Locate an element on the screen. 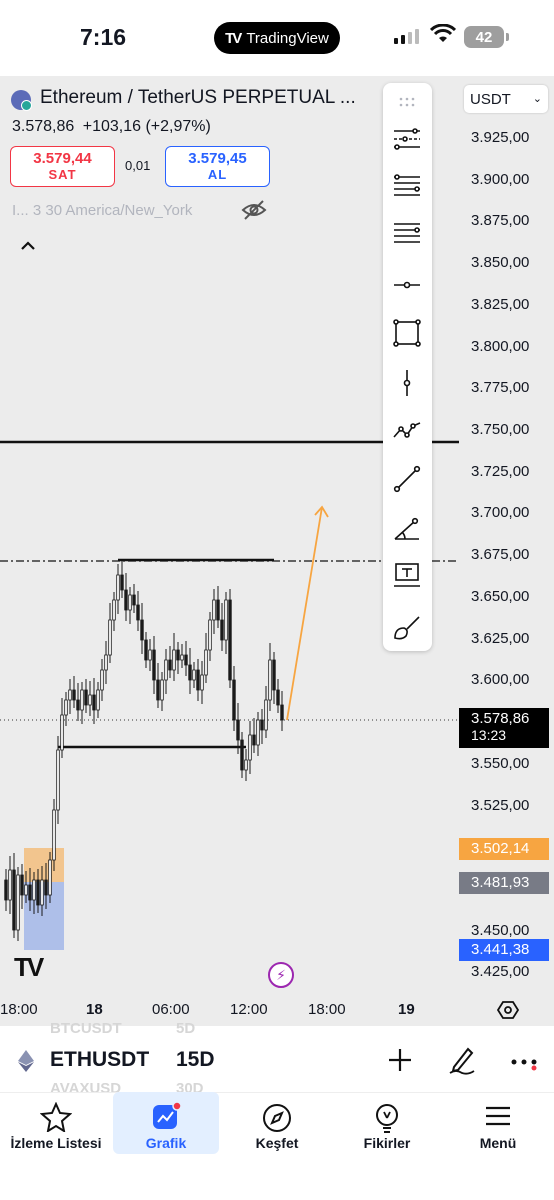 The width and height of the screenshot is (554, 1200). price-tick: 3.825,00 is located at coordinates (500, 304).